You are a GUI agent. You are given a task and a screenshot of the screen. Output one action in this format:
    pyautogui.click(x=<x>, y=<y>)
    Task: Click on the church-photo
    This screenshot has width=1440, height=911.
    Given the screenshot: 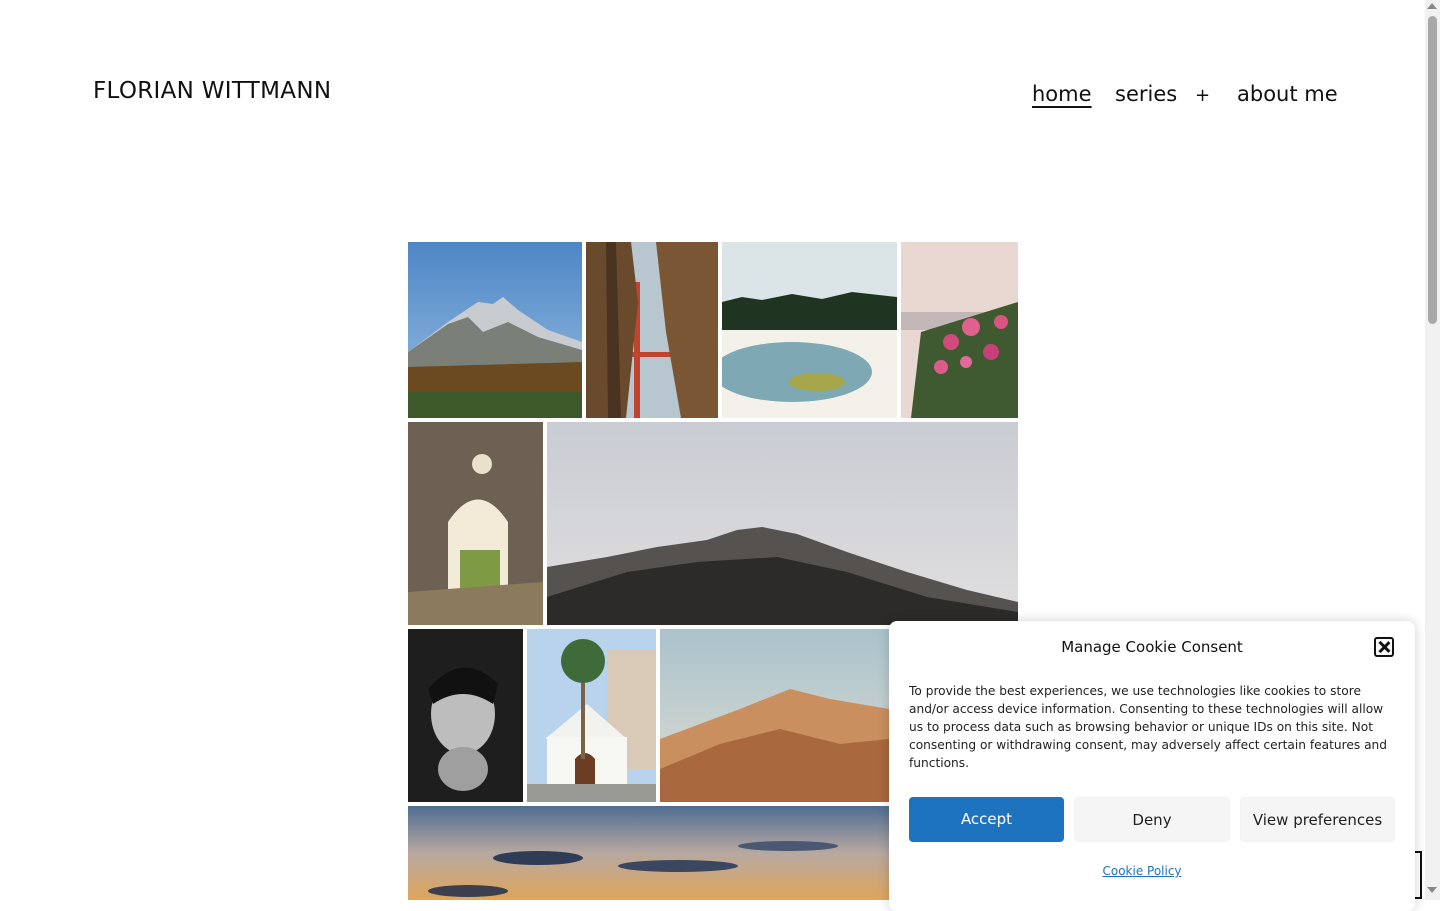 What is the action you would take?
    pyautogui.click(x=591, y=715)
    